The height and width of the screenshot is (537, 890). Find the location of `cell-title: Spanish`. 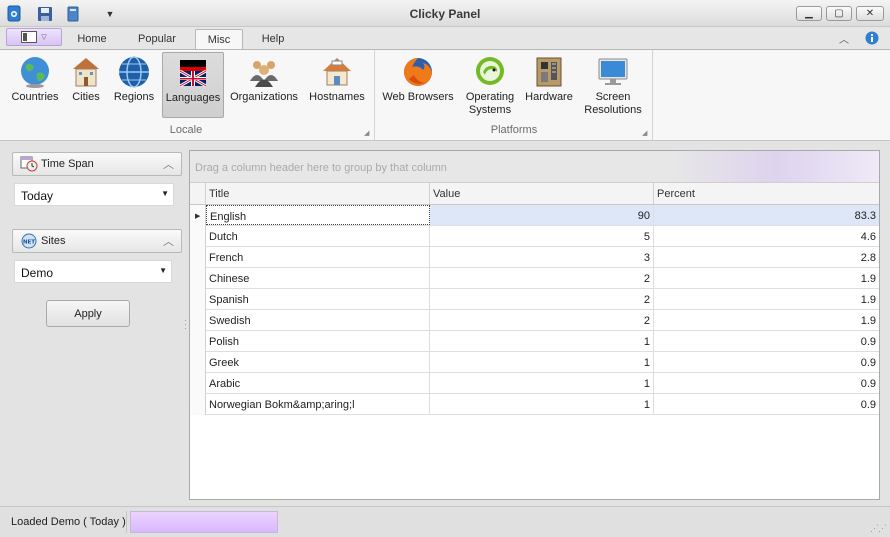

cell-title: Spanish is located at coordinates (318, 299).